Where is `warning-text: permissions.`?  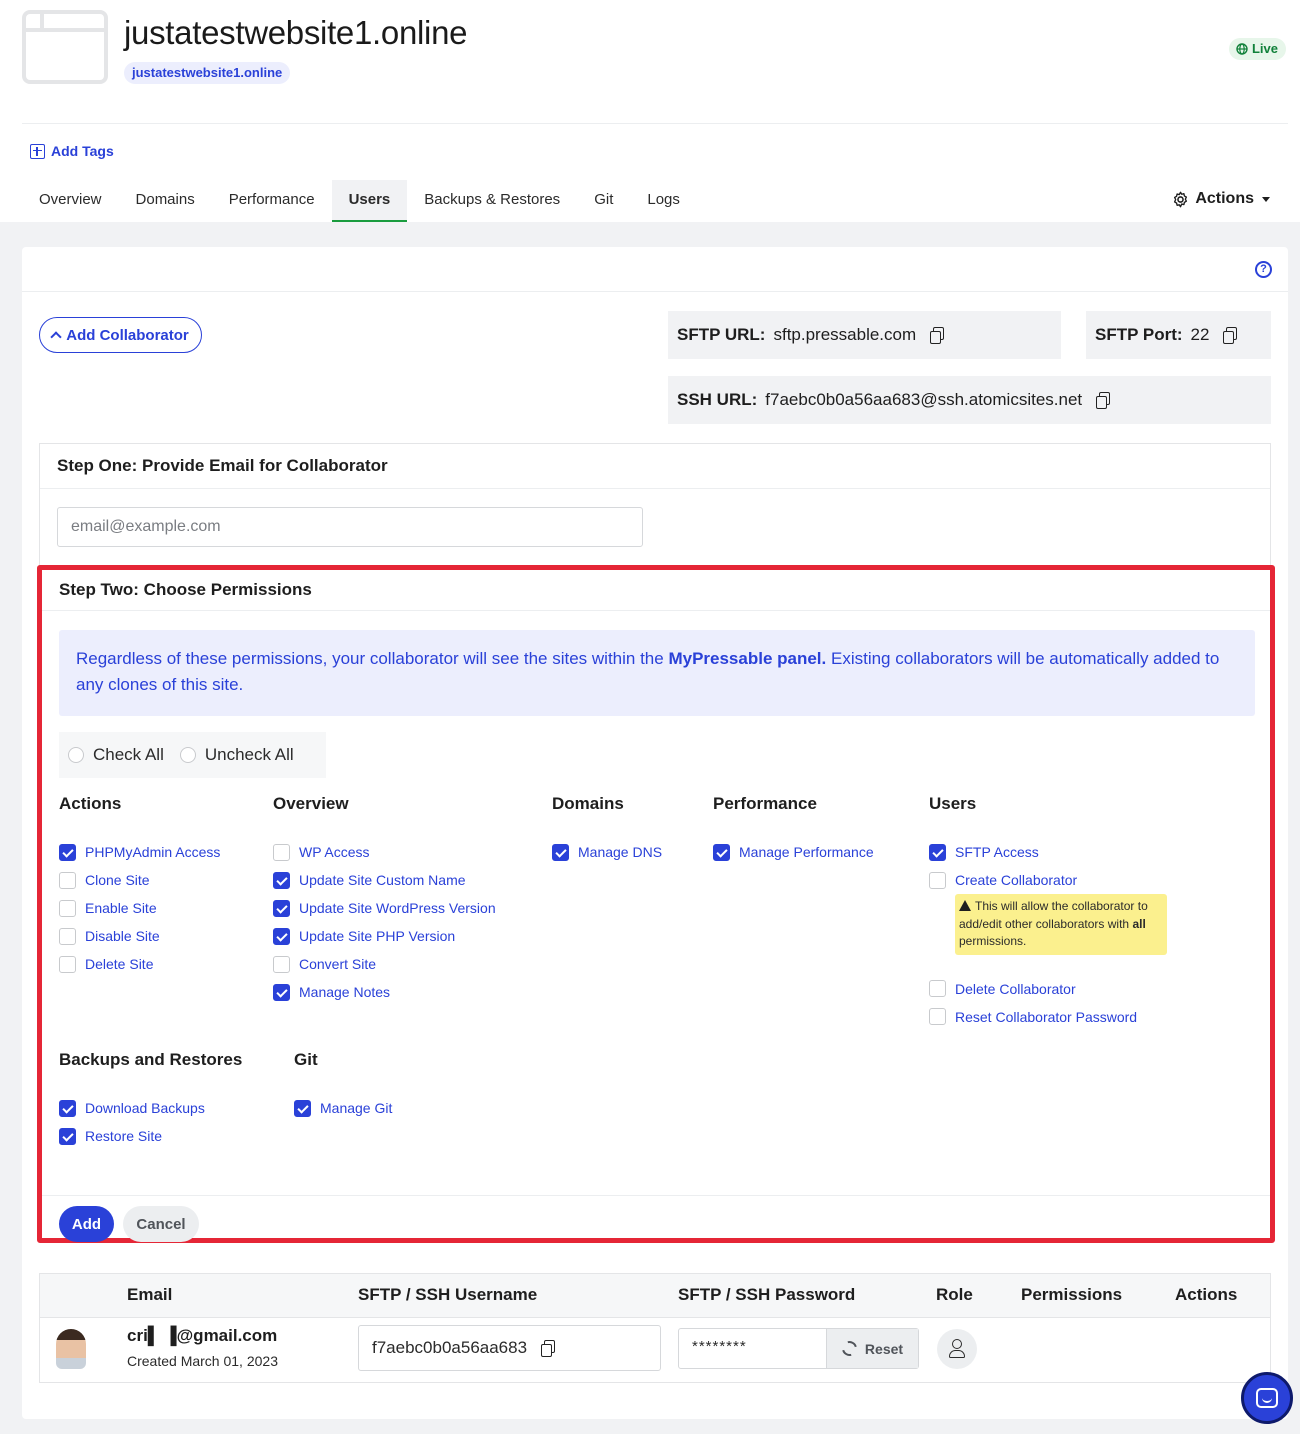
warning-text: permissions. is located at coordinates (993, 941).